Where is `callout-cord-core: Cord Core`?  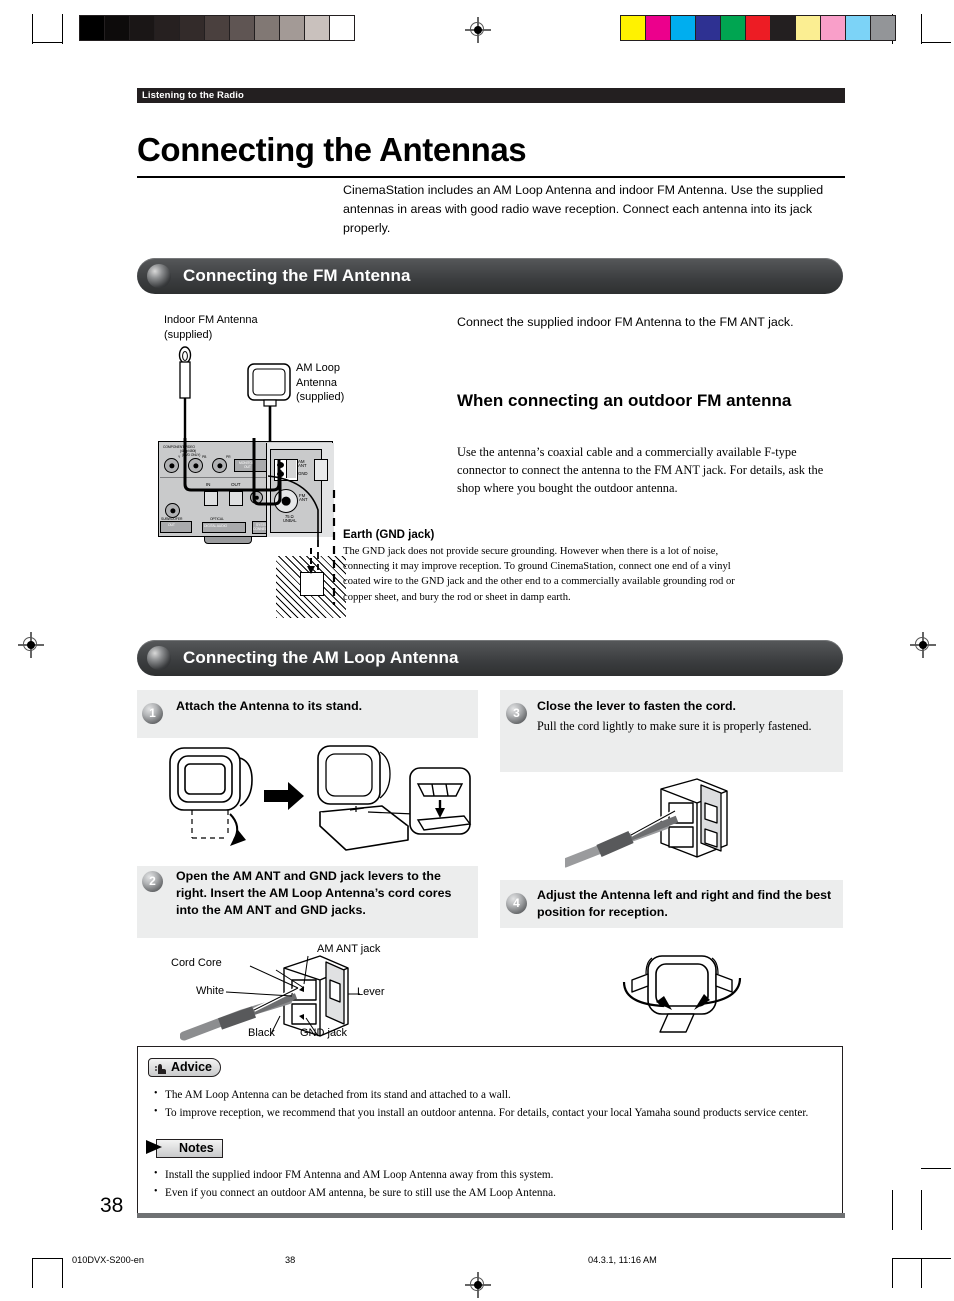 callout-cord-core: Cord Core is located at coordinates (196, 963).